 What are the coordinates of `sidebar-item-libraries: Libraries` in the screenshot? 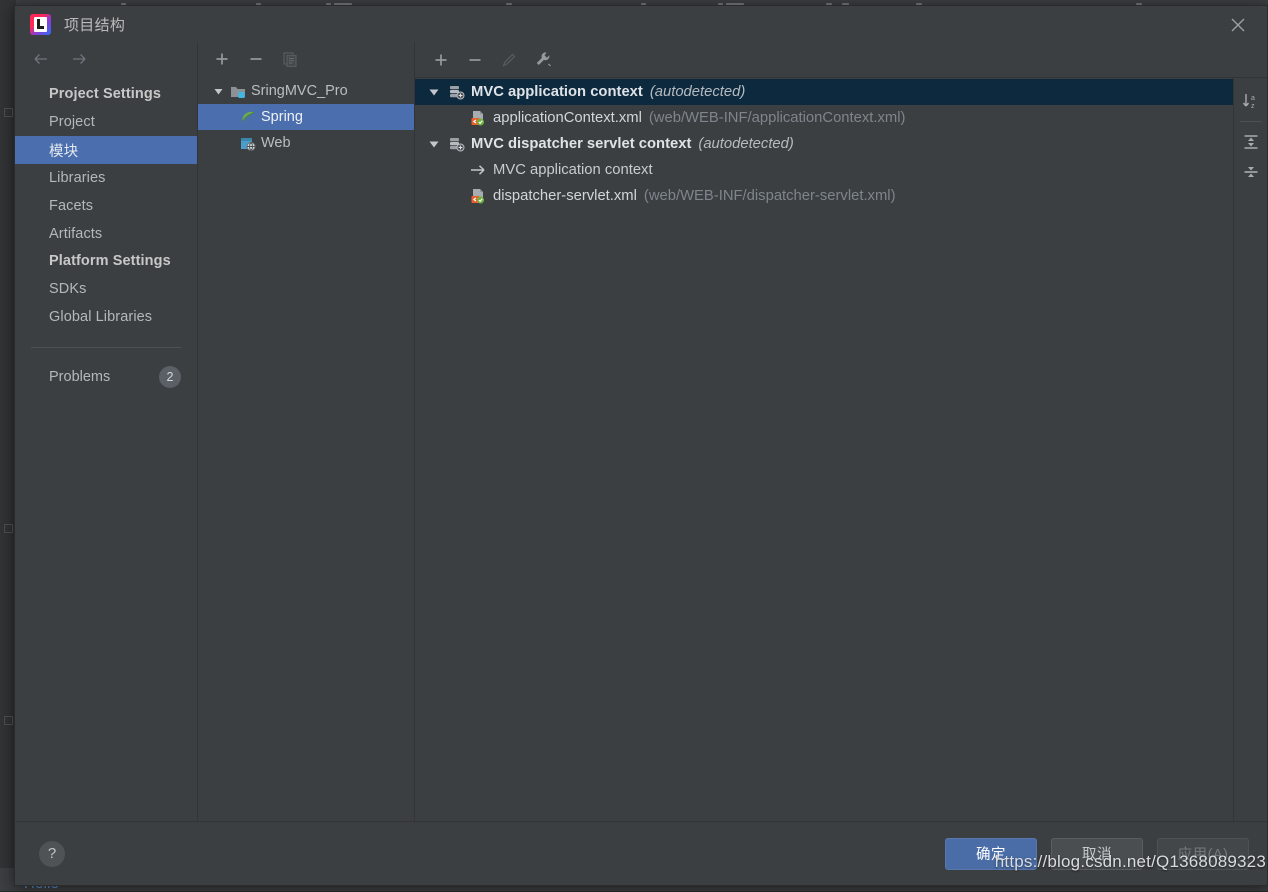 It's located at (106, 178).